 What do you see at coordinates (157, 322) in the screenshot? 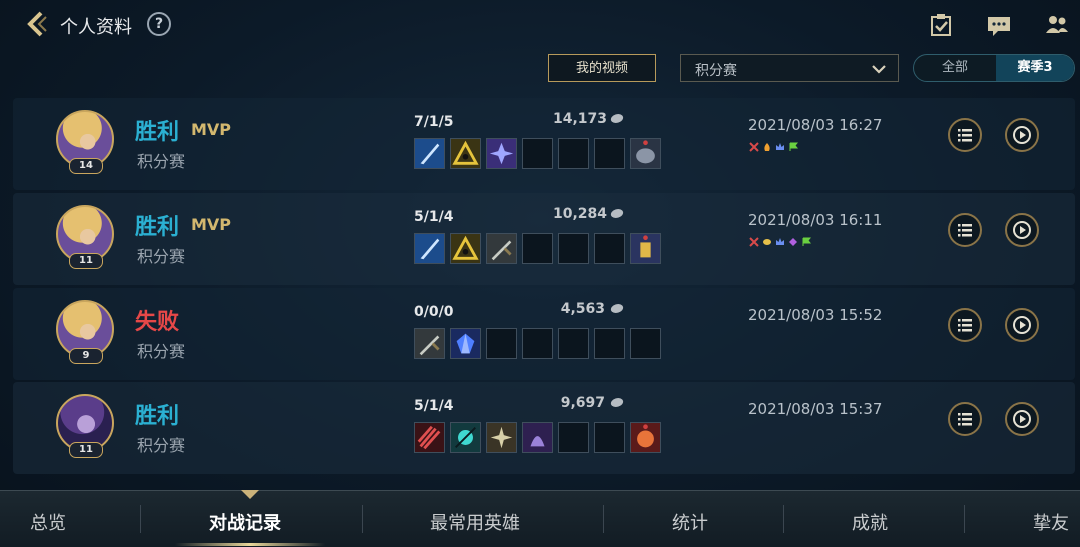
I see `match-result: 失败` at bounding box center [157, 322].